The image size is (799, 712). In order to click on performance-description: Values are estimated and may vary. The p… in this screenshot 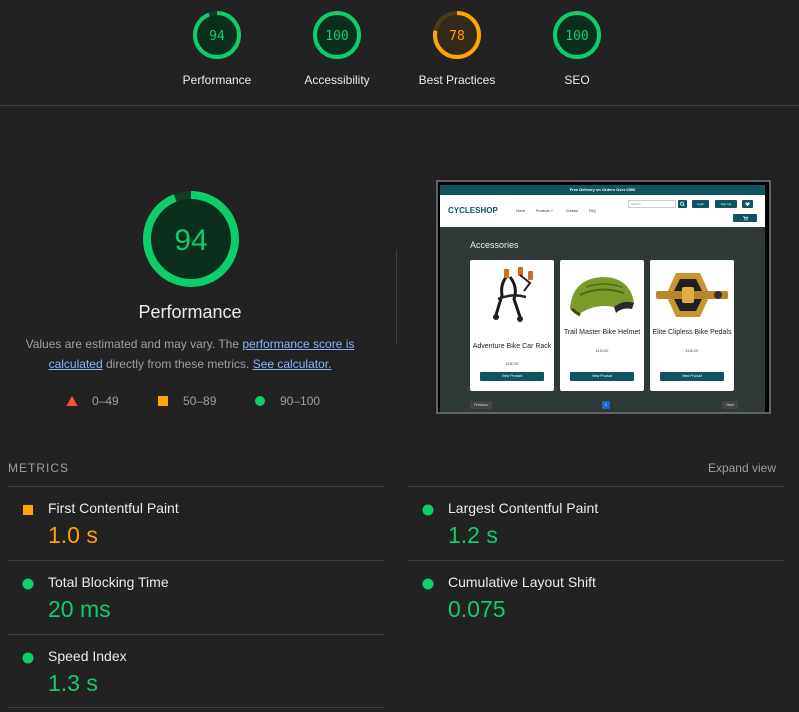, I will do `click(190, 354)`.